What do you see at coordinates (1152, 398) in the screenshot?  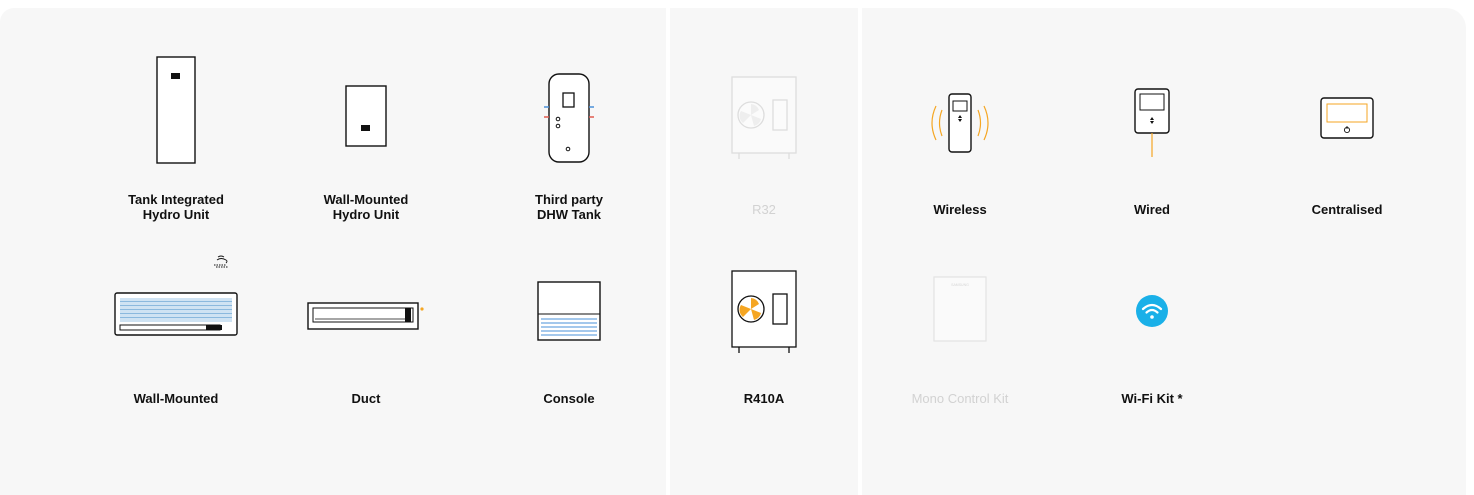 I see `option-label: Wi-Fi Kit *` at bounding box center [1152, 398].